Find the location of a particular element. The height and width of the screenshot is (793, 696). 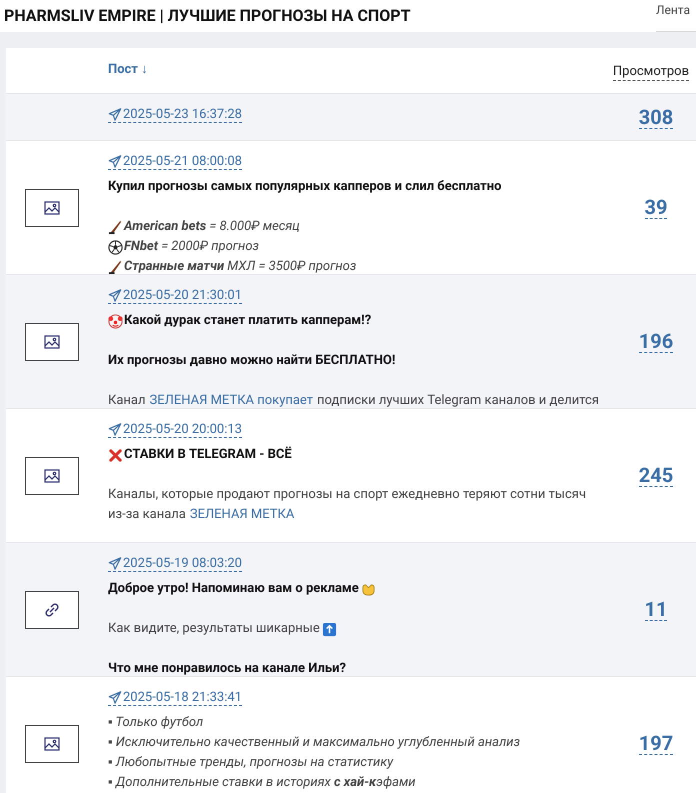

post-text: Каналы, которые продают прогнозы на спорт ежедневно теряют сотни тысяч is located at coordinates (347, 495).